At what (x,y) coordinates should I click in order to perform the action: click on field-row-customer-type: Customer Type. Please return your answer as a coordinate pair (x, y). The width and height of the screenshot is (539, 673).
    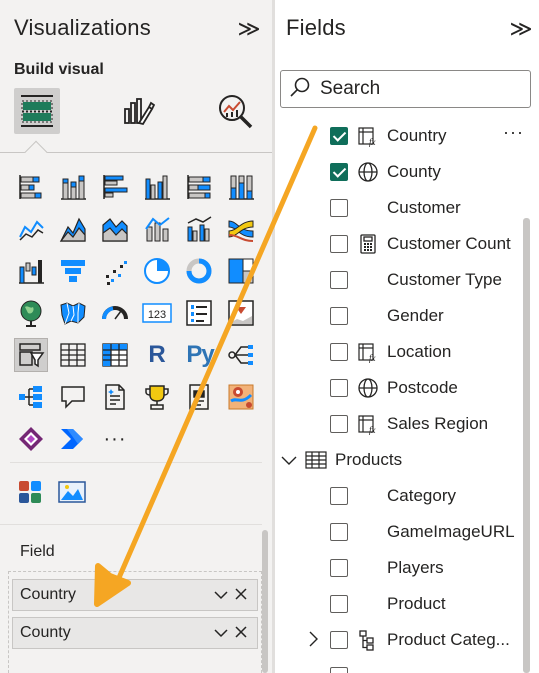
    Looking at the image, I should click on (400, 280).